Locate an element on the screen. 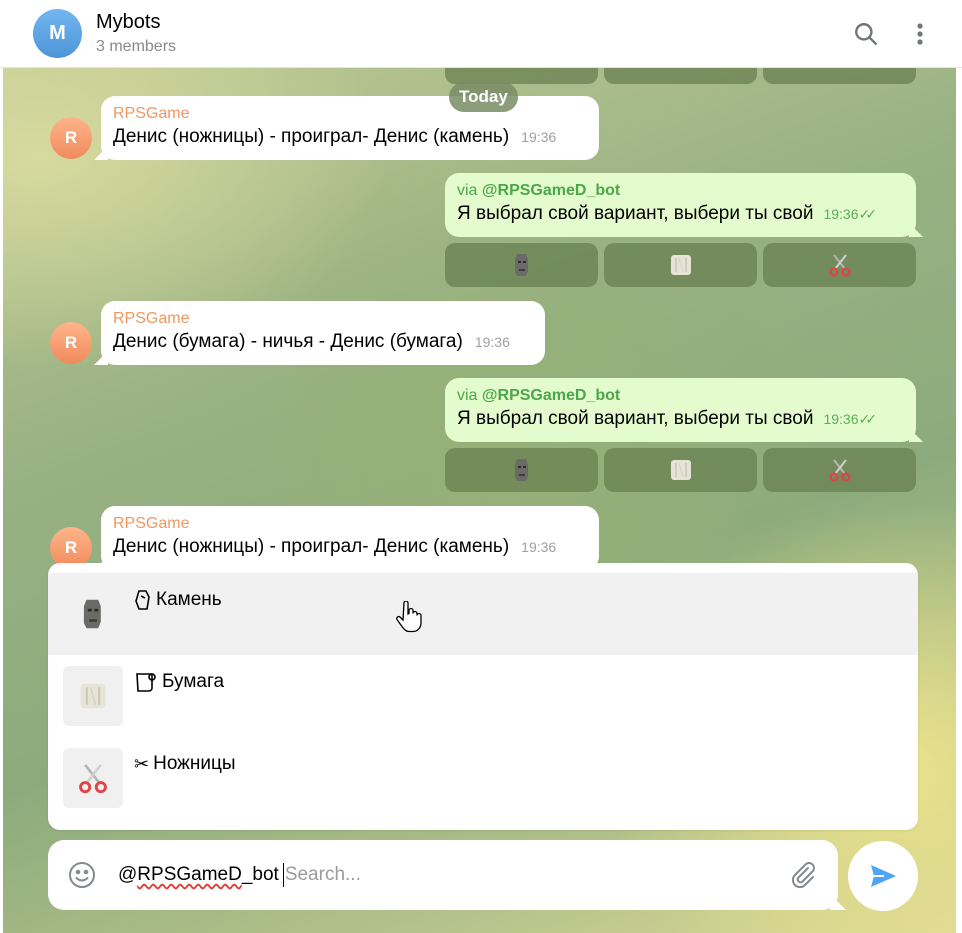 The image size is (962, 933). chat-header: M Mybots 3 members is located at coordinates (481, 34).